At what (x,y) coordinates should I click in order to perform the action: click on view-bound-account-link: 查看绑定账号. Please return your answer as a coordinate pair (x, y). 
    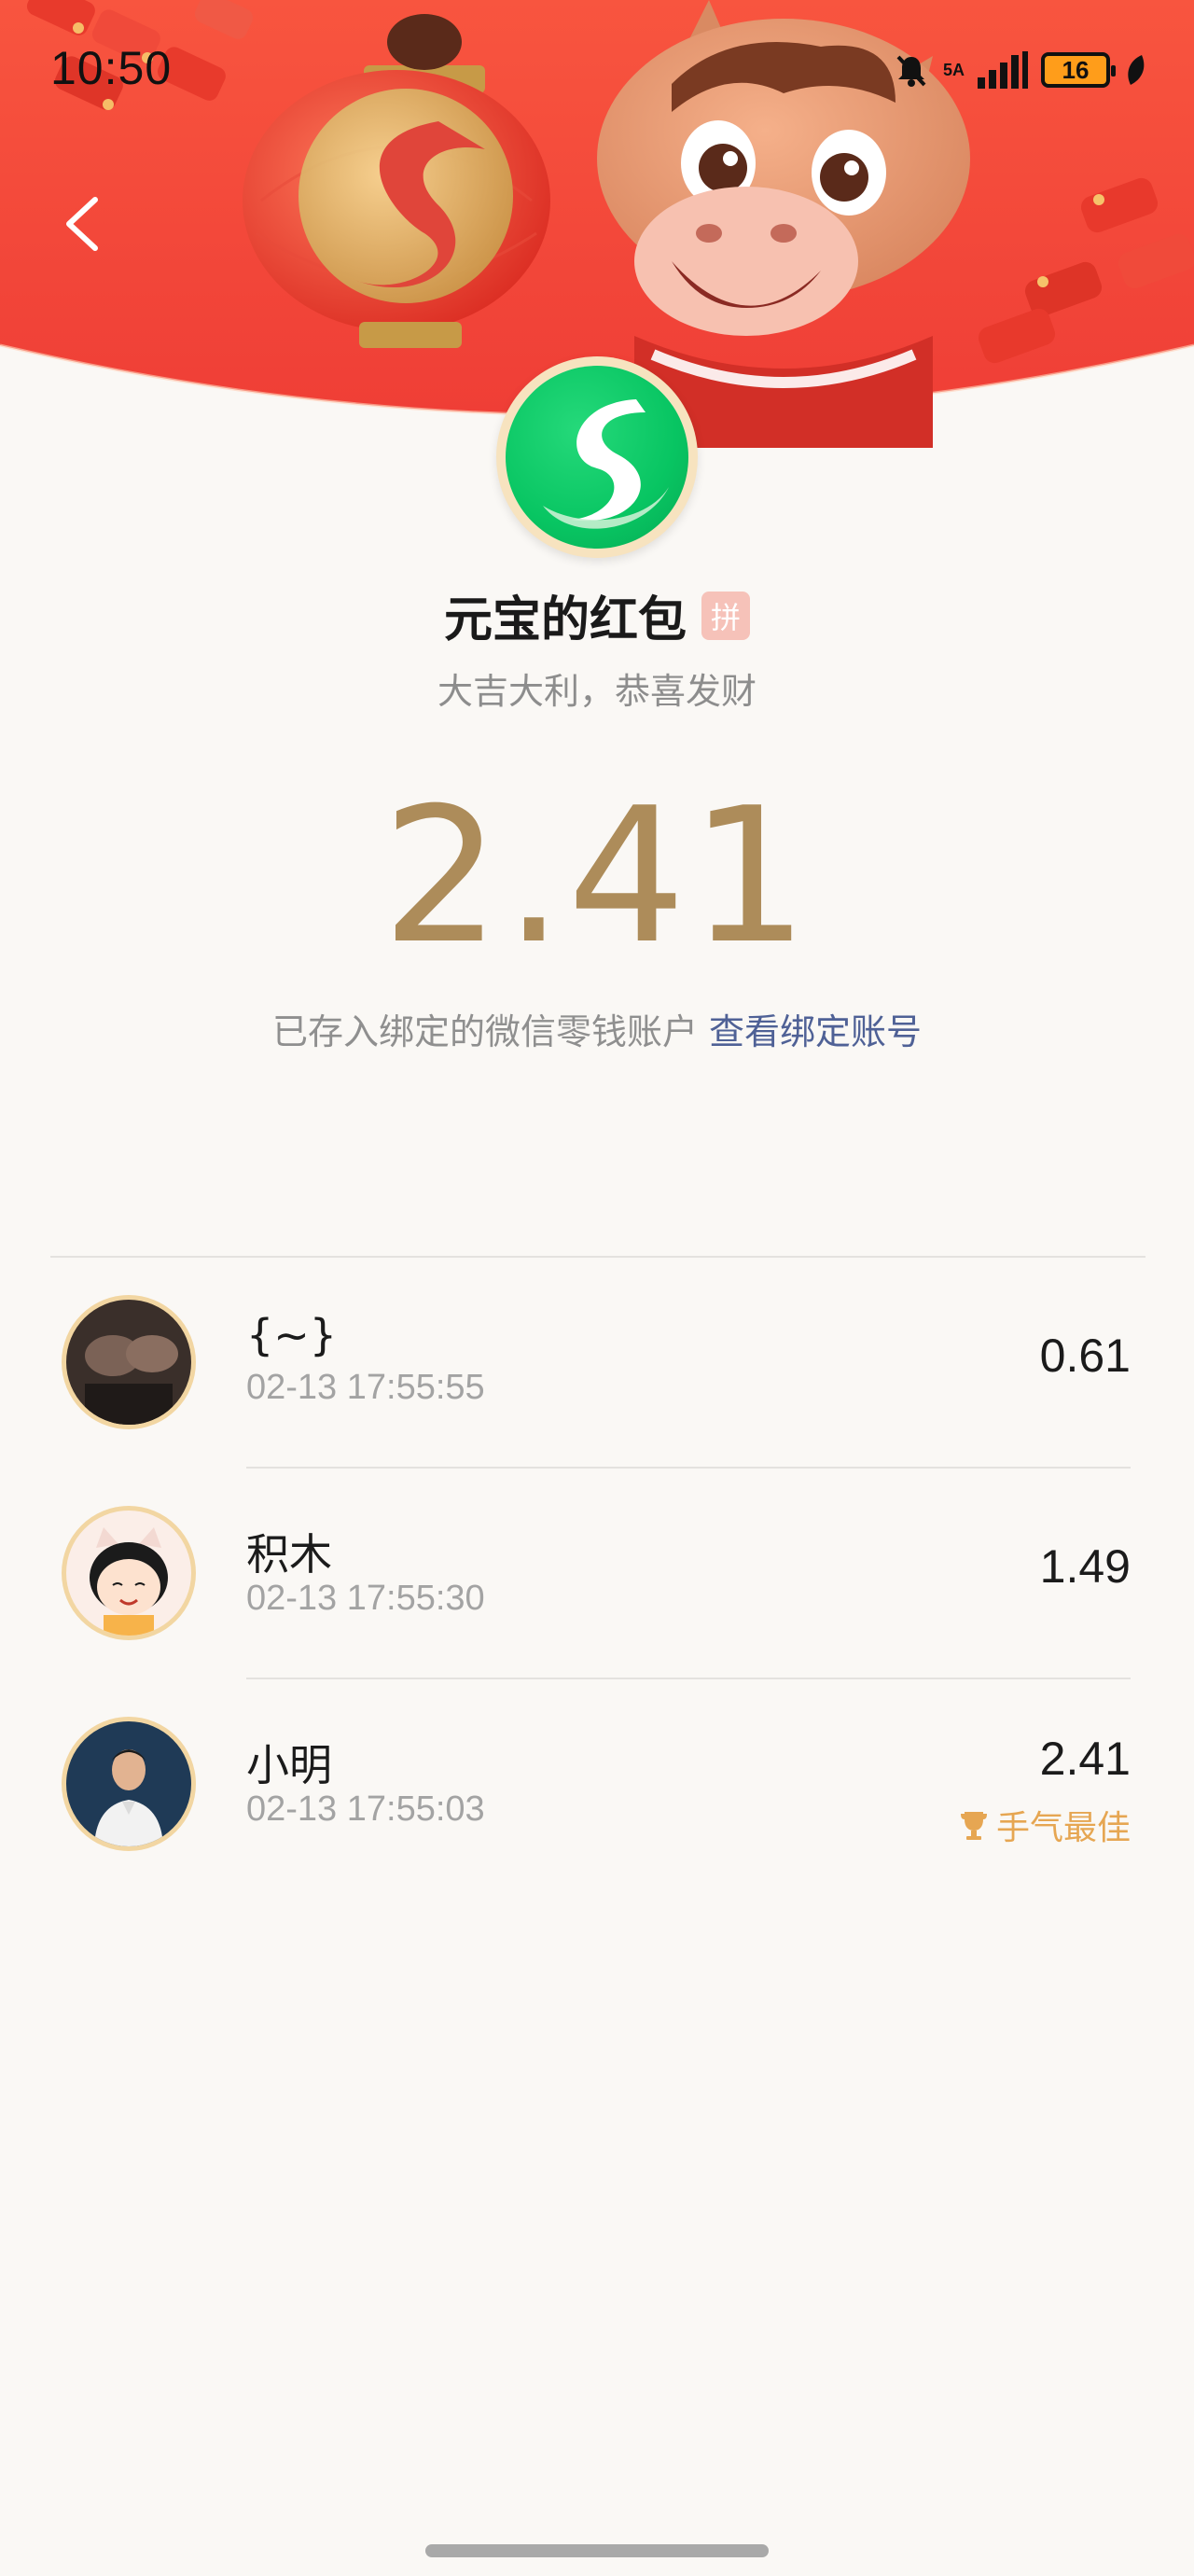
    Looking at the image, I should click on (815, 1031).